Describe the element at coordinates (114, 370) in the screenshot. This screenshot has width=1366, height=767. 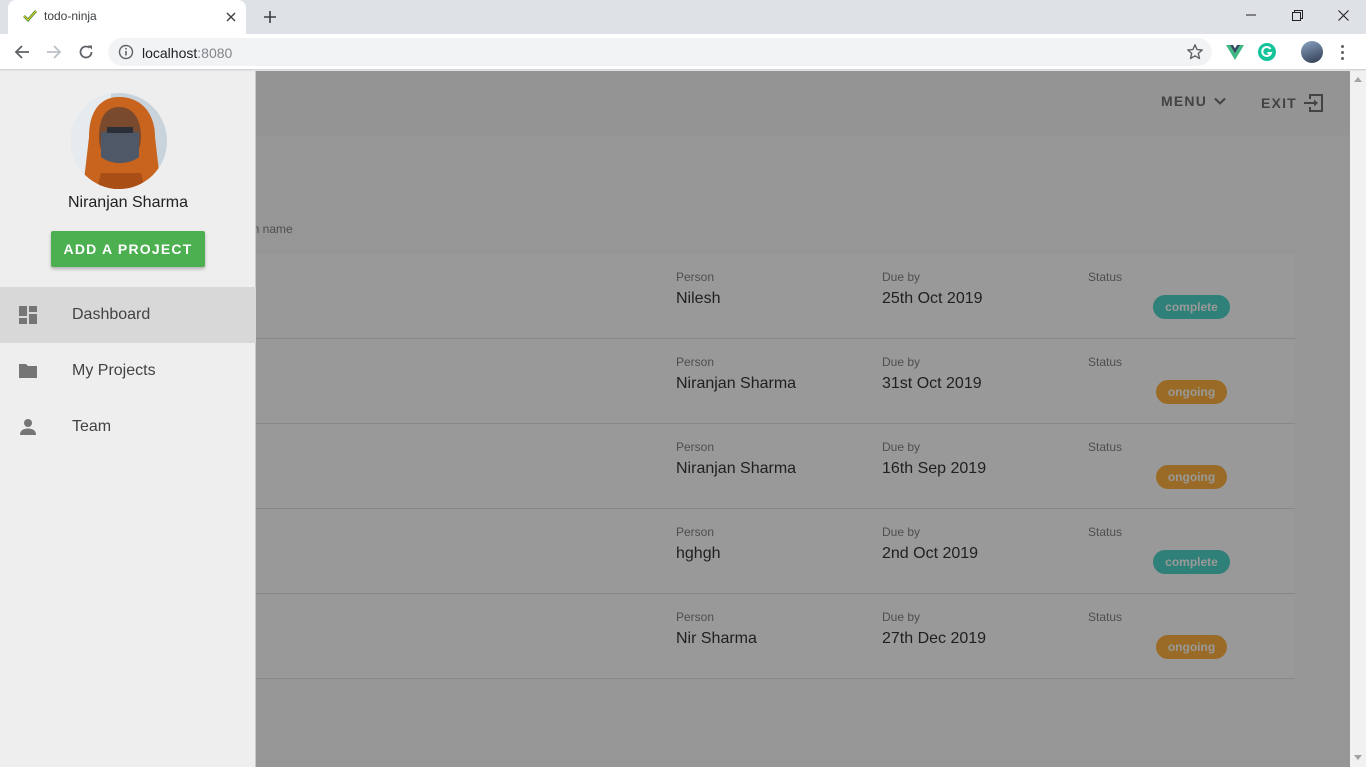
I see `nav-item-label: My Projects` at that location.